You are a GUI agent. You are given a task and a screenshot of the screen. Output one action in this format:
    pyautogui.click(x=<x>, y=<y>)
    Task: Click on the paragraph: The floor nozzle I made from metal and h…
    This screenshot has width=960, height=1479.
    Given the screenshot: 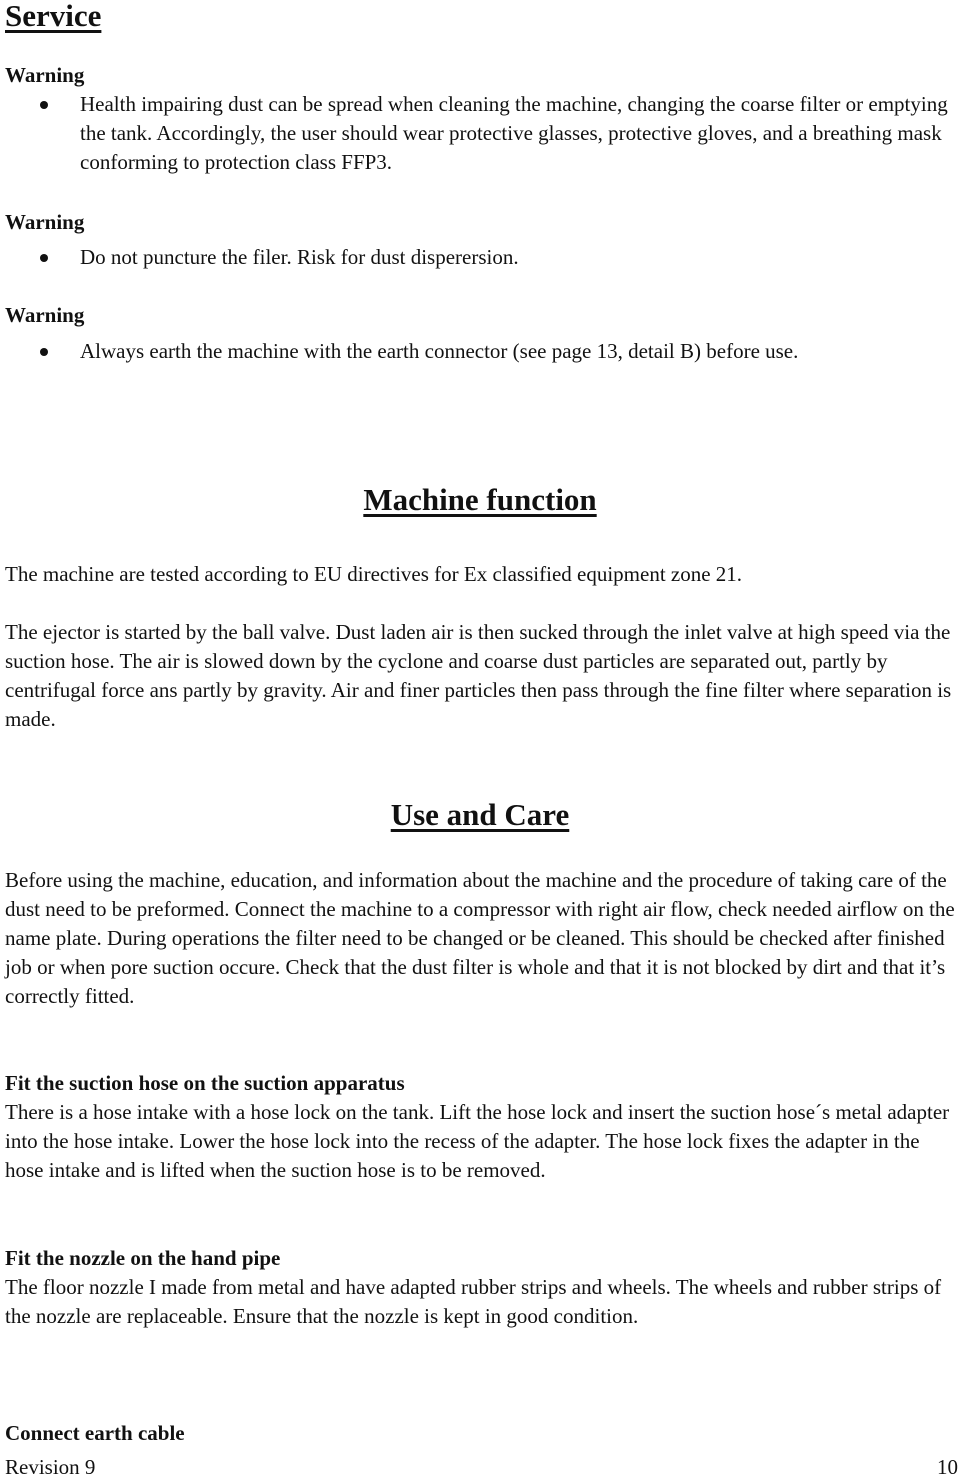 What is the action you would take?
    pyautogui.click(x=473, y=1301)
    